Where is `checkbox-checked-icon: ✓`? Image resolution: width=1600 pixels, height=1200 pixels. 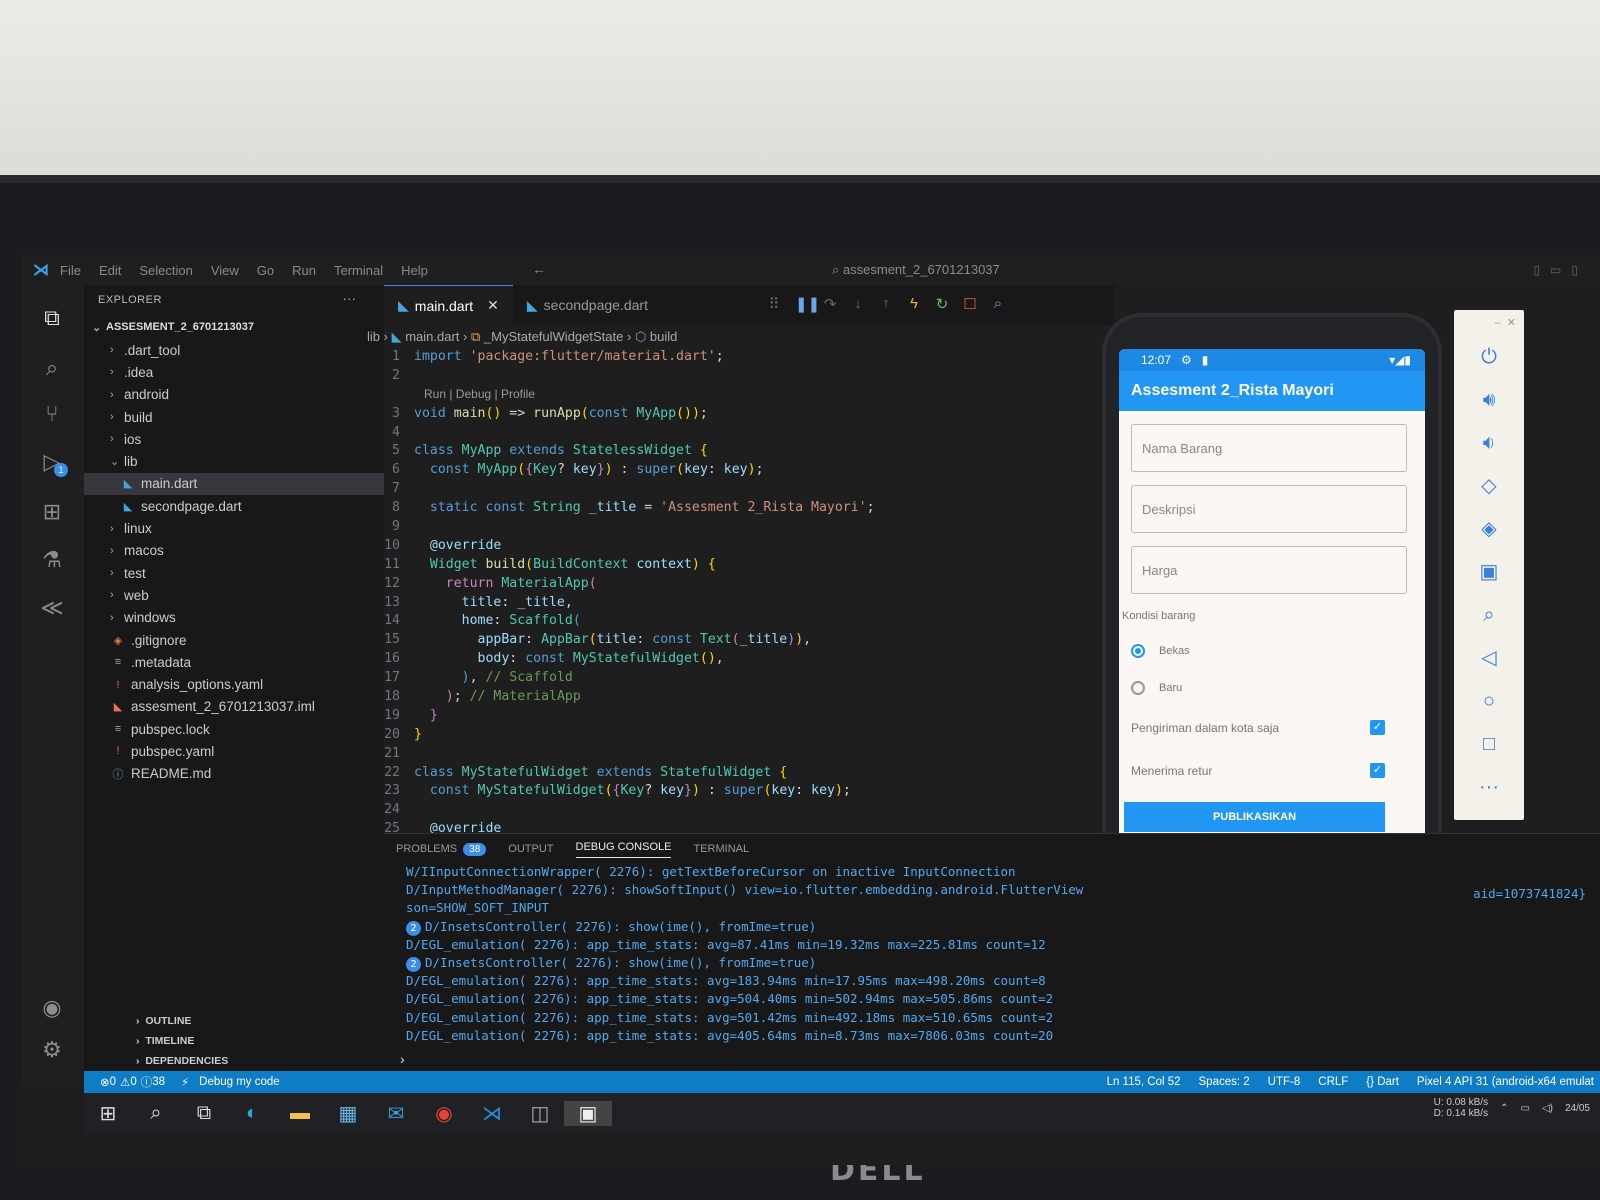
checkbox-checked-icon: ✓ is located at coordinates (1377, 770).